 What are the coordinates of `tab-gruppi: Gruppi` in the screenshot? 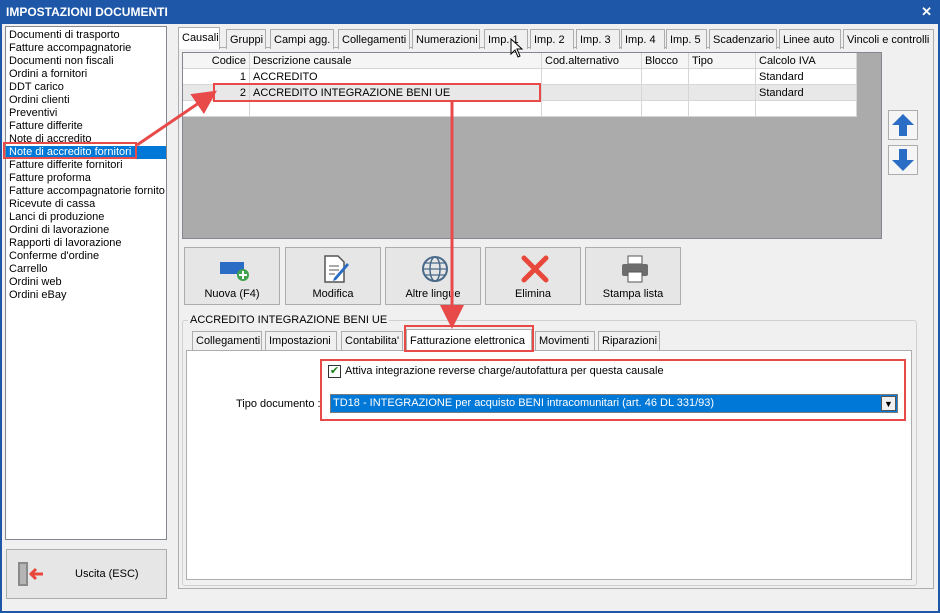 It's located at (246, 39).